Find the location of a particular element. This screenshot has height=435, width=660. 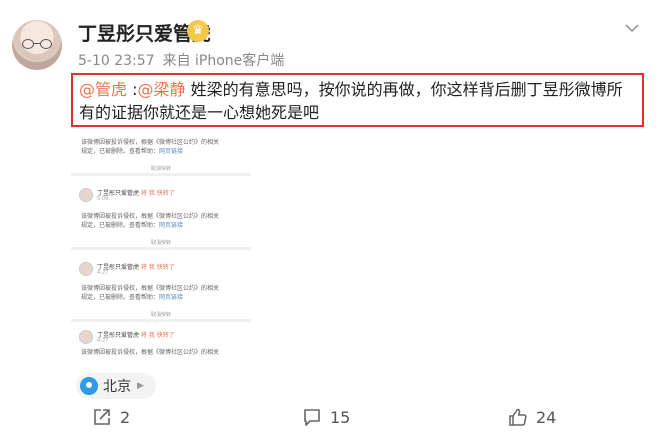

comment-button: 15 is located at coordinates (326, 417).